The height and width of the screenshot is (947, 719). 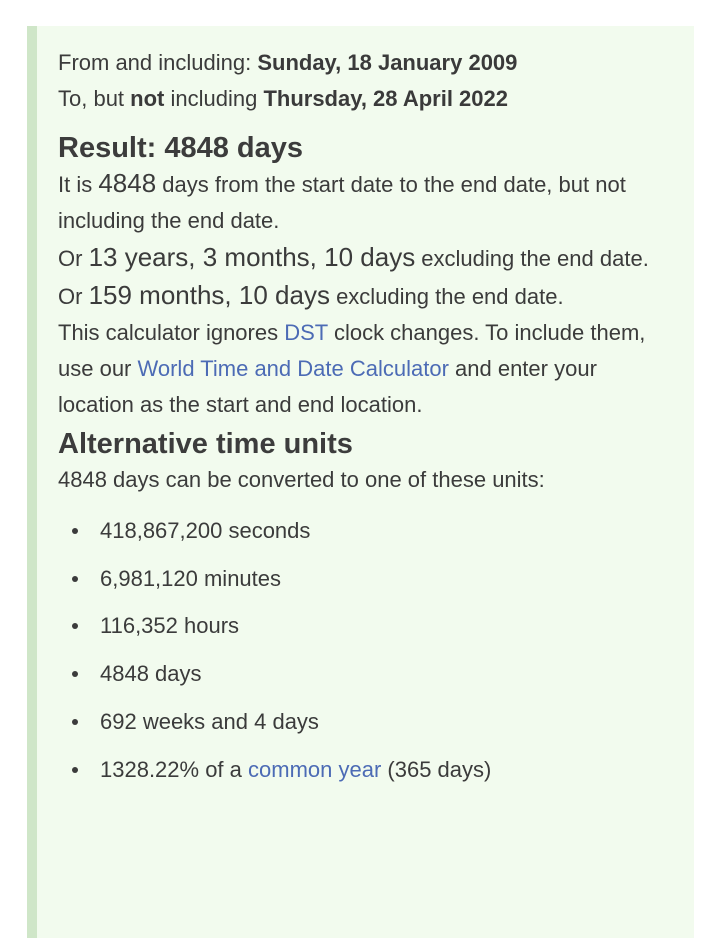 I want to click on list-item: 1328.22% of a common year (365 days), so click(x=368, y=770).